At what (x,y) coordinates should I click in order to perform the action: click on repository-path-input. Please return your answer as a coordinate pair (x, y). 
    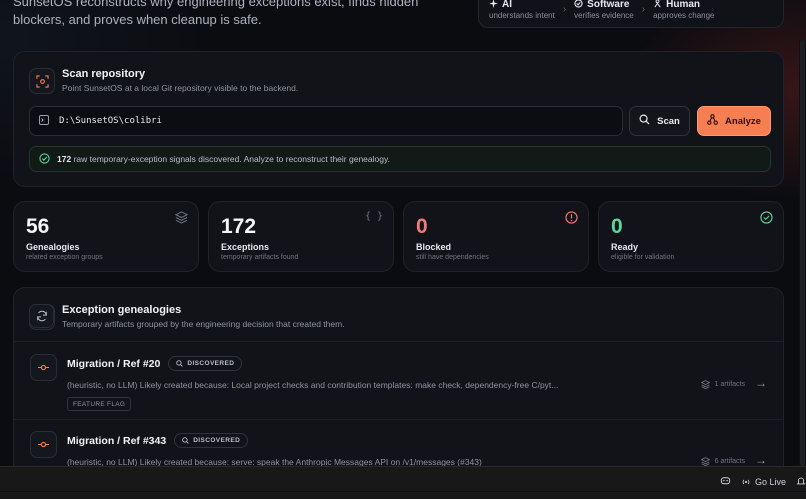
    Looking at the image, I should click on (319, 121).